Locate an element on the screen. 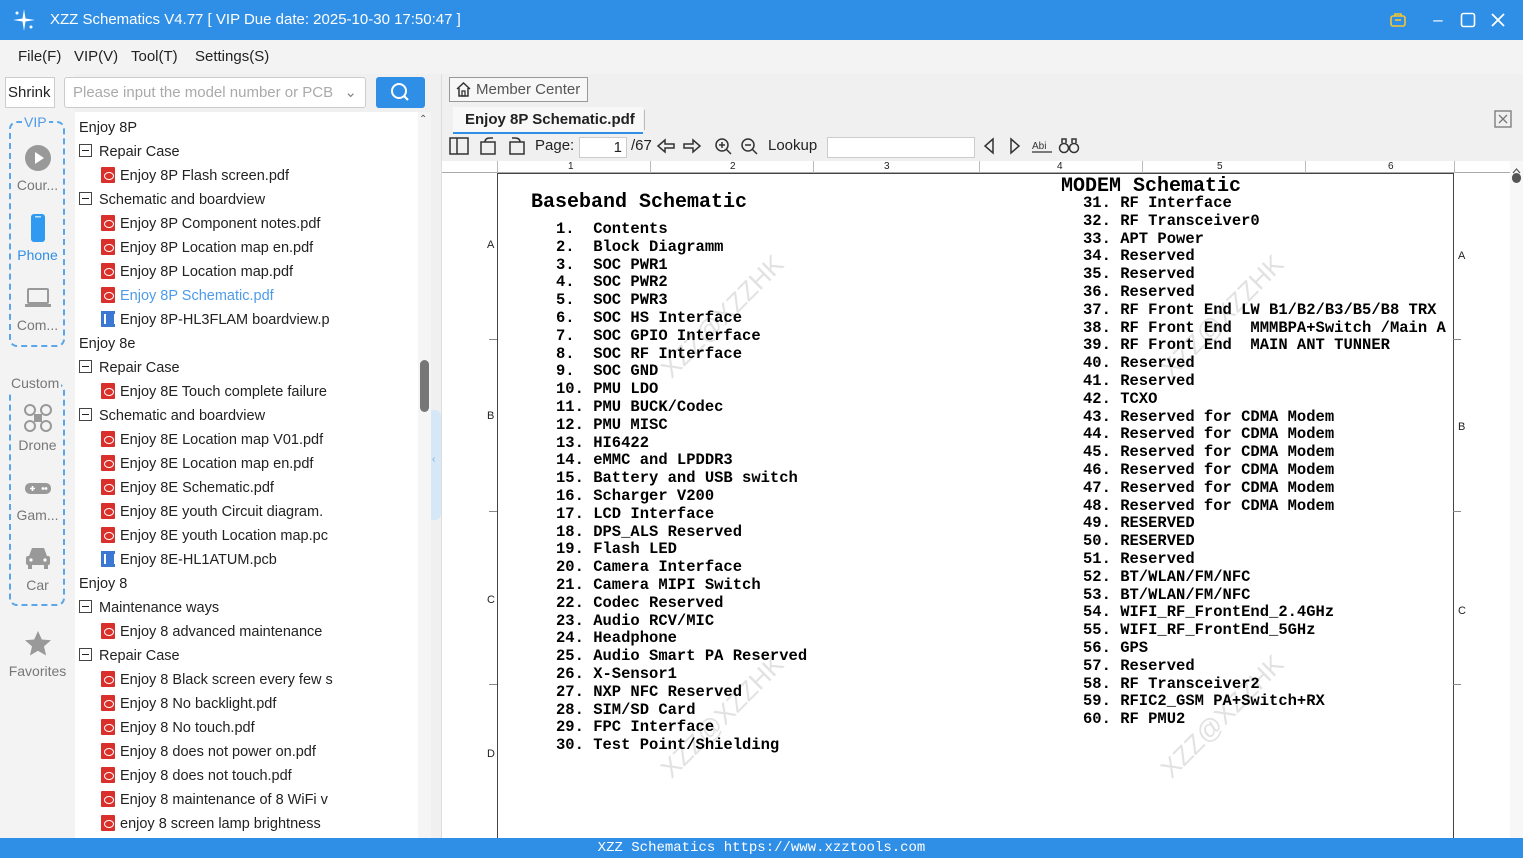  tree-file: Enjoy 8E-HL1ATUM.pcb is located at coordinates (254, 560).